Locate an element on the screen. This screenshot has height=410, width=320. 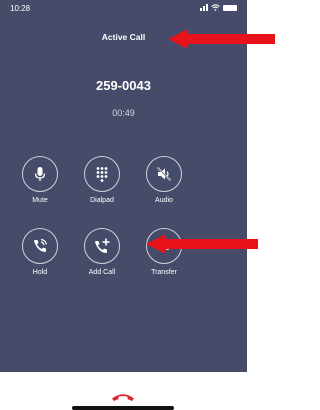
audio-button: Audio is located at coordinates (164, 180).